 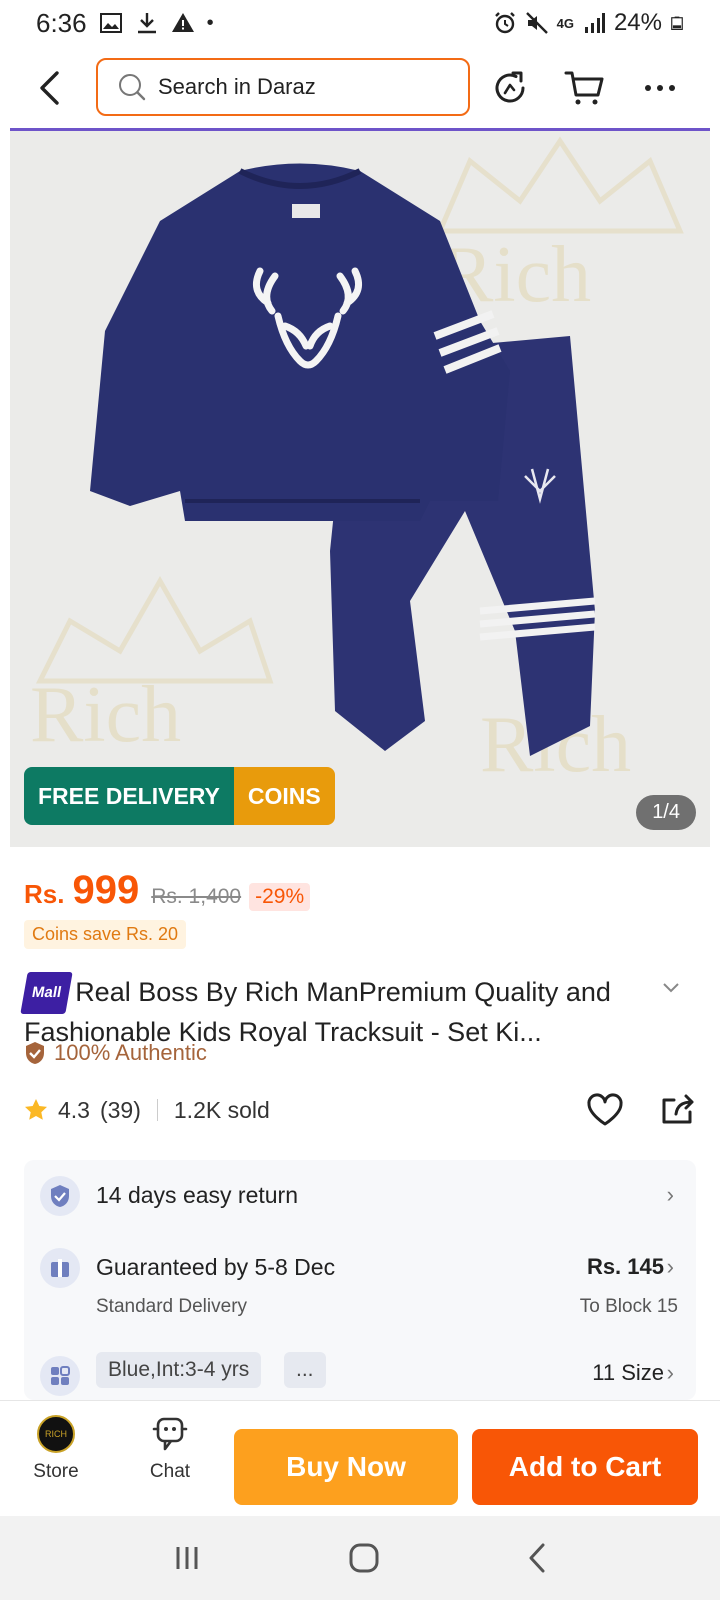 What do you see at coordinates (280, 897) in the screenshot?
I see `discount-badge: -29%` at bounding box center [280, 897].